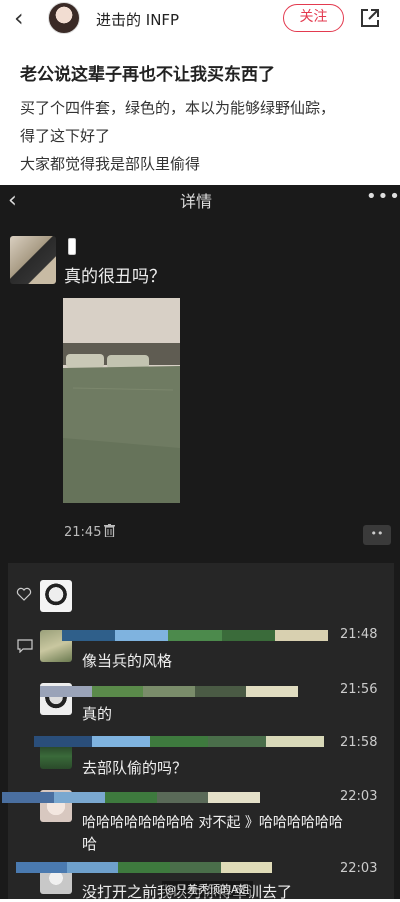  Describe the element at coordinates (212, 823) in the screenshot. I see `comment-text: 哈哈哈哈哈哈哈哈 对不起 》哈哈哈哈哈哈` at that location.